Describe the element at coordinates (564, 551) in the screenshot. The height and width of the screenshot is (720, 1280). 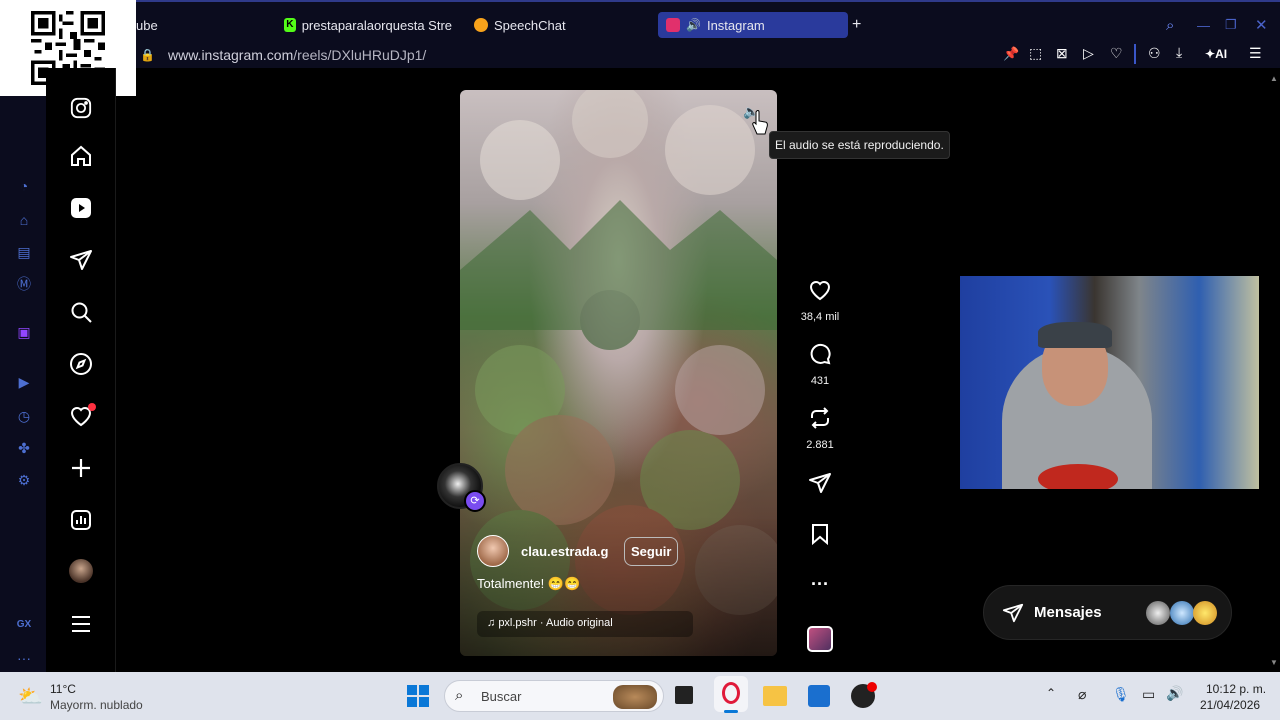
I see `author-username: clau.estrada.g` at that location.